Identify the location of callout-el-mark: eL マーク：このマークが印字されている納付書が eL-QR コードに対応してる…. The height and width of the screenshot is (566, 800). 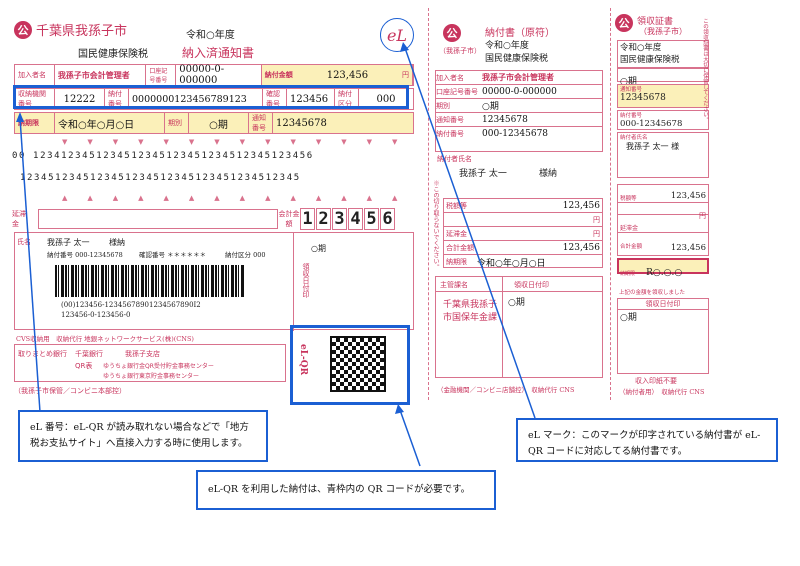
(647, 440).